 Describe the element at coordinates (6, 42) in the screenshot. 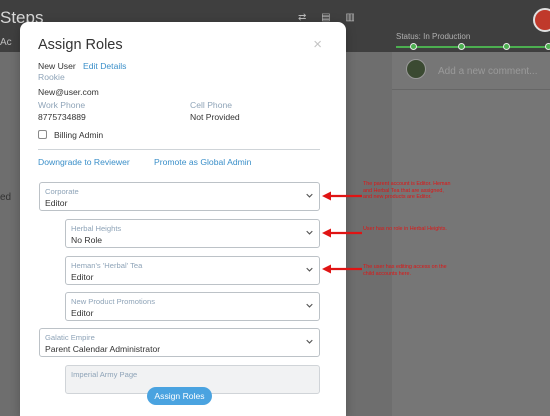

I see `background-subtitle: Ac` at that location.